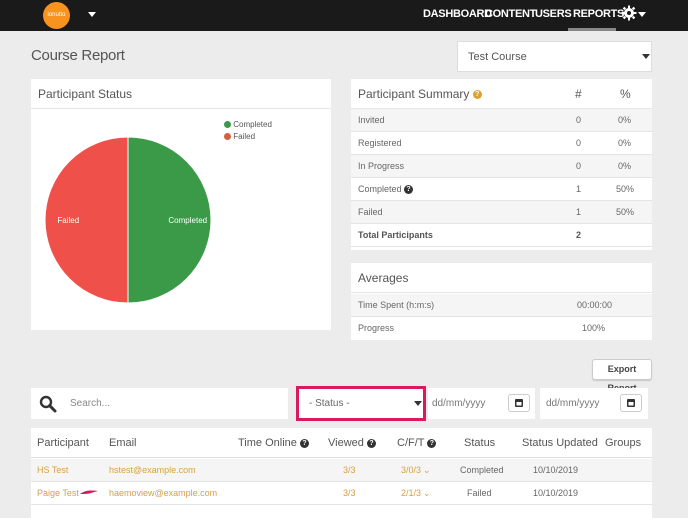 The width and height of the screenshot is (688, 518). I want to click on col-cft-wrap: C/F/T ?, so click(417, 443).